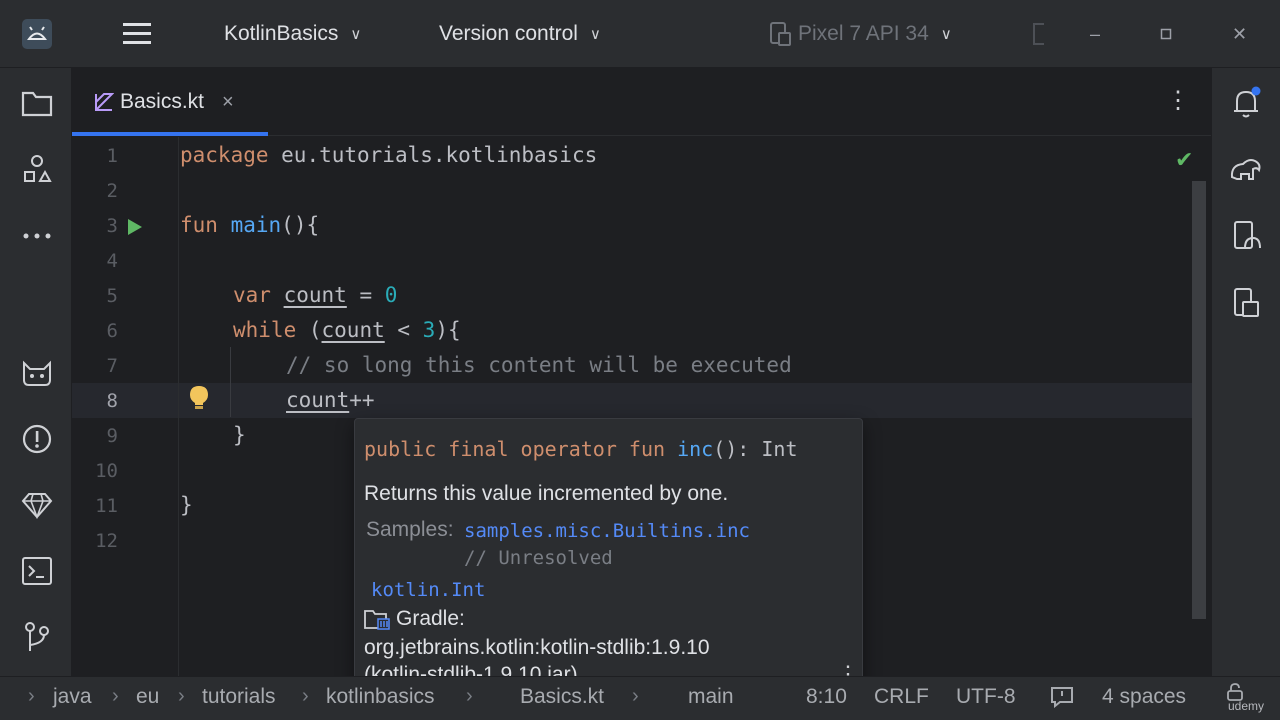 The image size is (1280, 720). I want to click on editor-tab-row: Basics.kt × ⋮, so click(641, 102).